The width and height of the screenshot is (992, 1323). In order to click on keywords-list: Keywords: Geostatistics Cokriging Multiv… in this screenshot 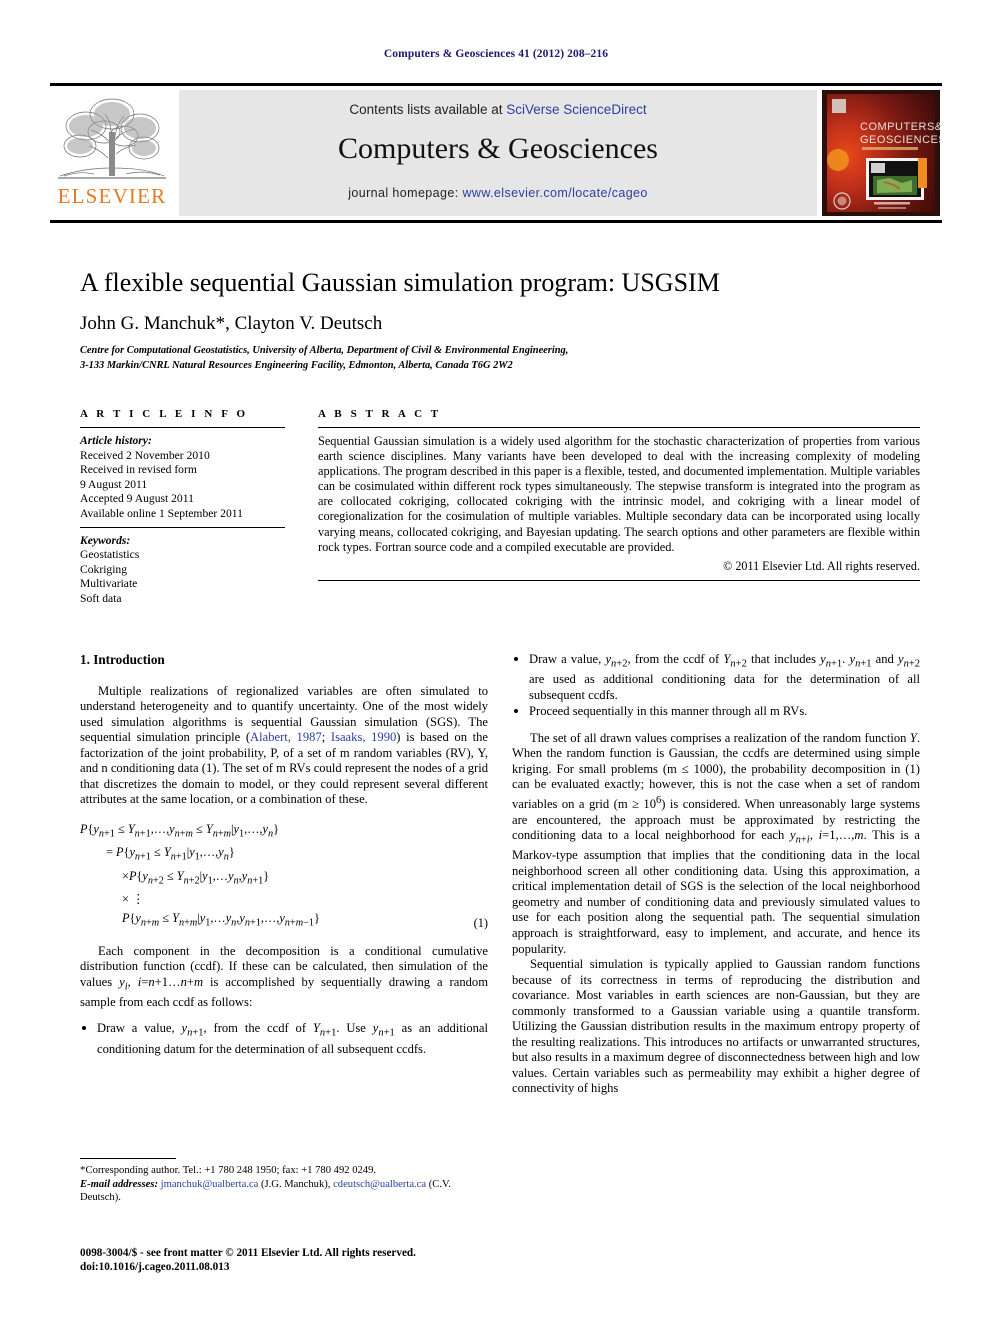, I will do `click(182, 570)`.